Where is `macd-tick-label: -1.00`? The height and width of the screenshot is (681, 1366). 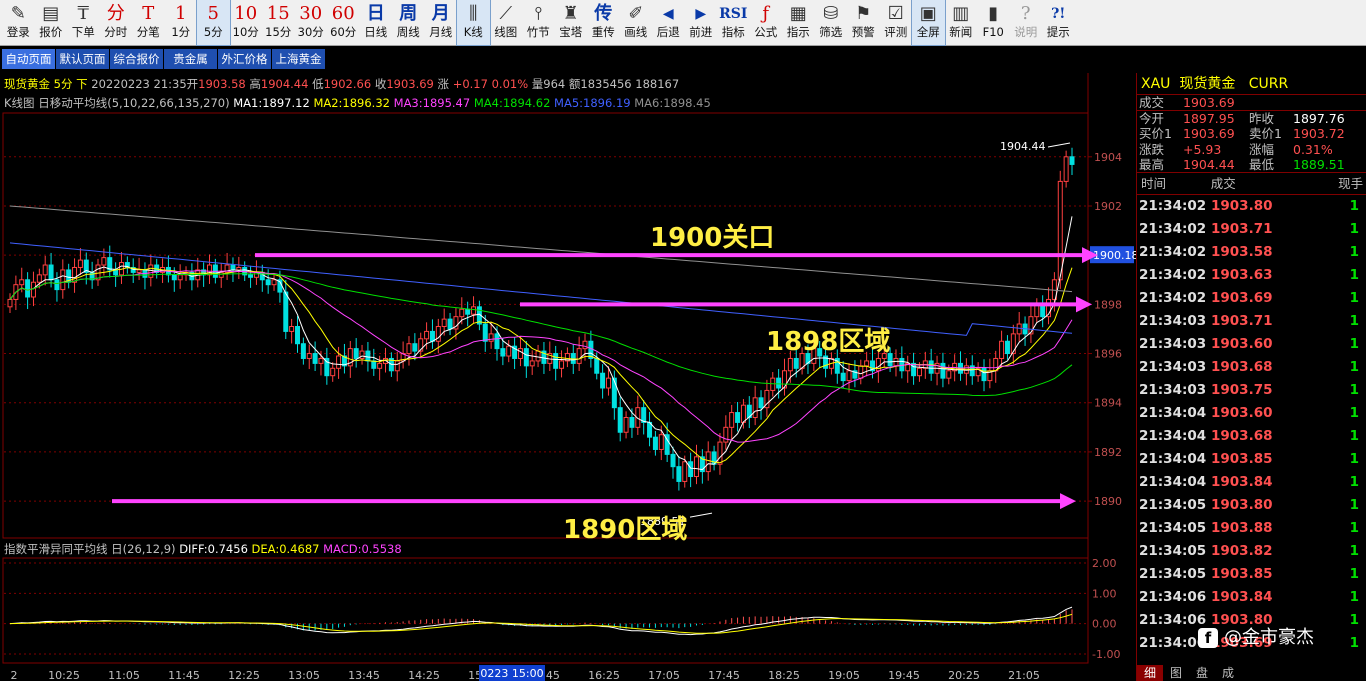 macd-tick-label: -1.00 is located at coordinates (1106, 654).